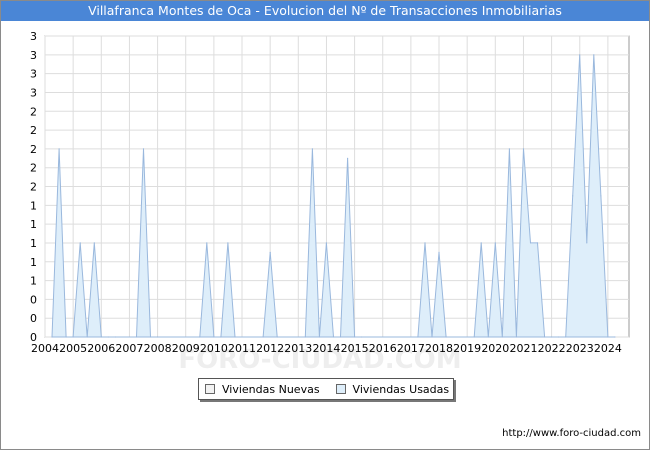 Image resolution: width=650 pixels, height=450 pixels. I want to click on x-tick-label: 2010, so click(214, 348).